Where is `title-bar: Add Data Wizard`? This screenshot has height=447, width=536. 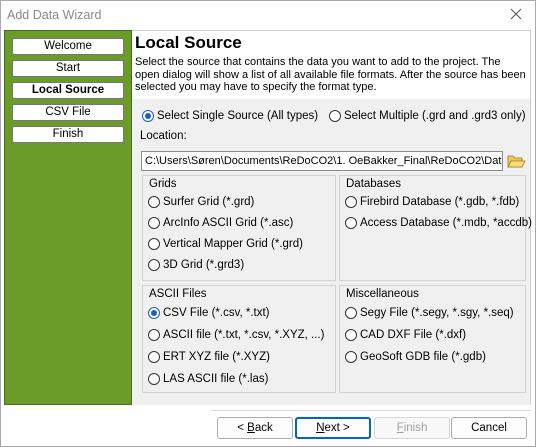 title-bar: Add Data Wizard is located at coordinates (268, 15).